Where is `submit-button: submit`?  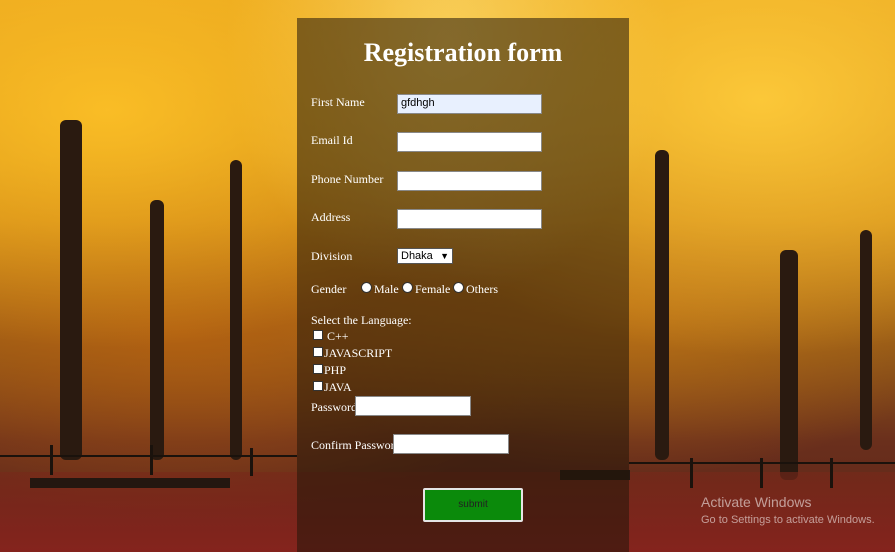
submit-button: submit is located at coordinates (473, 505).